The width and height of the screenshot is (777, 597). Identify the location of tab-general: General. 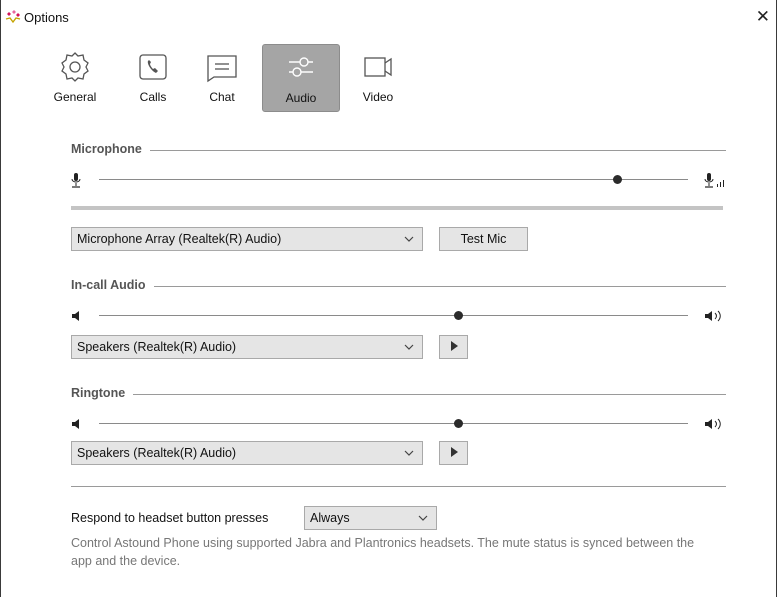
(75, 77).